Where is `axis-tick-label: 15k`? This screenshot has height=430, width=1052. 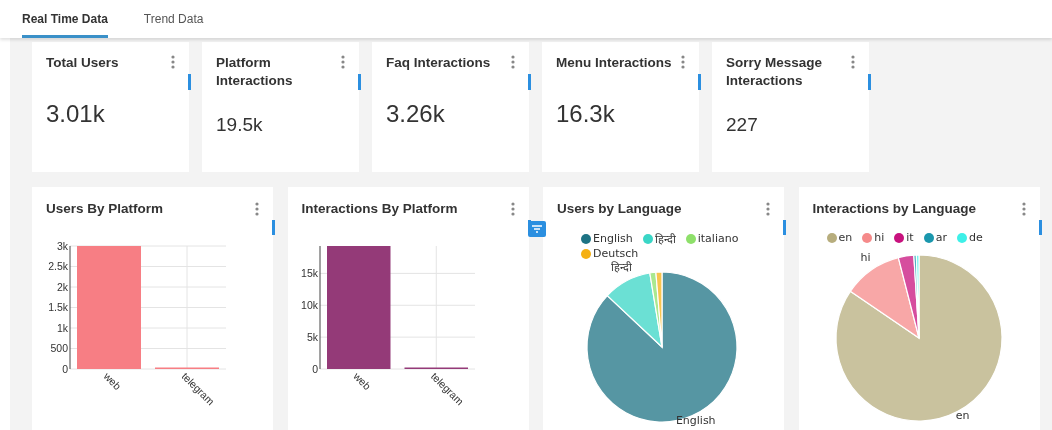 axis-tick-label: 15k is located at coordinates (309, 272).